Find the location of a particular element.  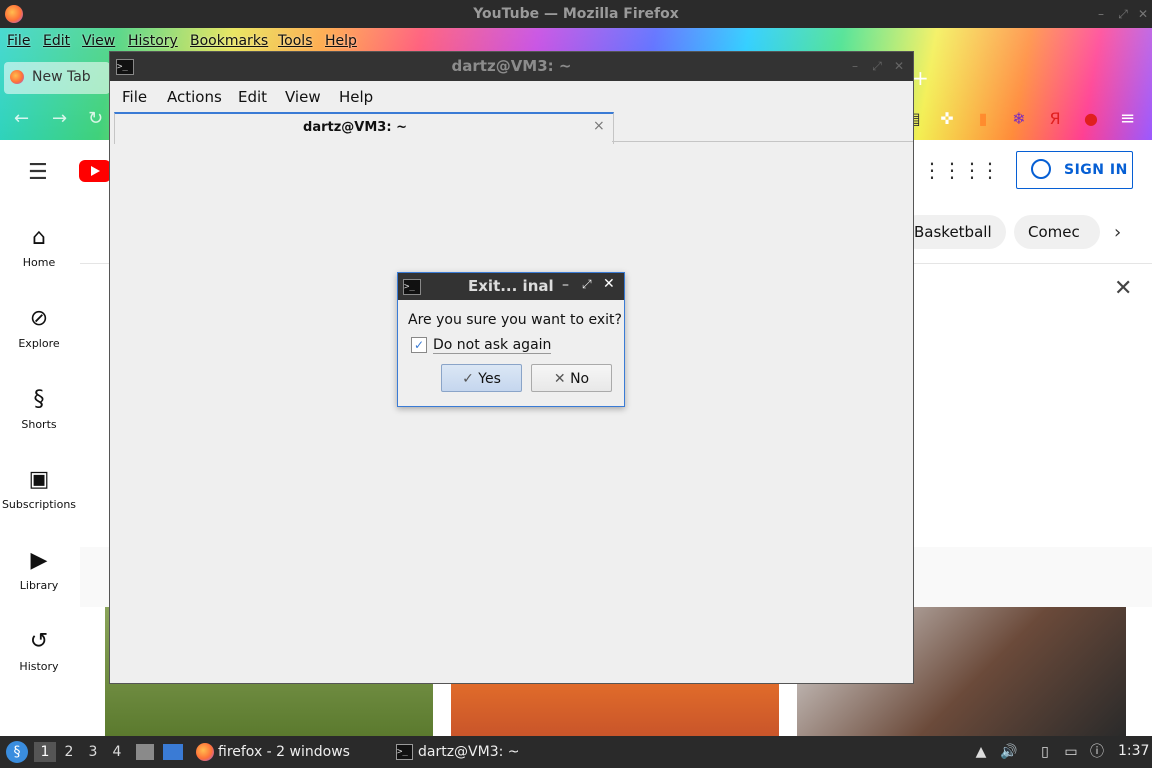

check-icon: ✓ is located at coordinates (468, 379).